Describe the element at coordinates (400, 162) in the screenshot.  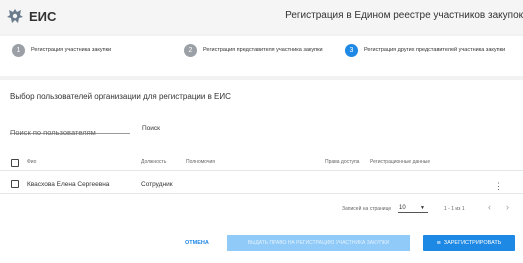
I see `column-header-reg-data: Регистрационные данные` at that location.